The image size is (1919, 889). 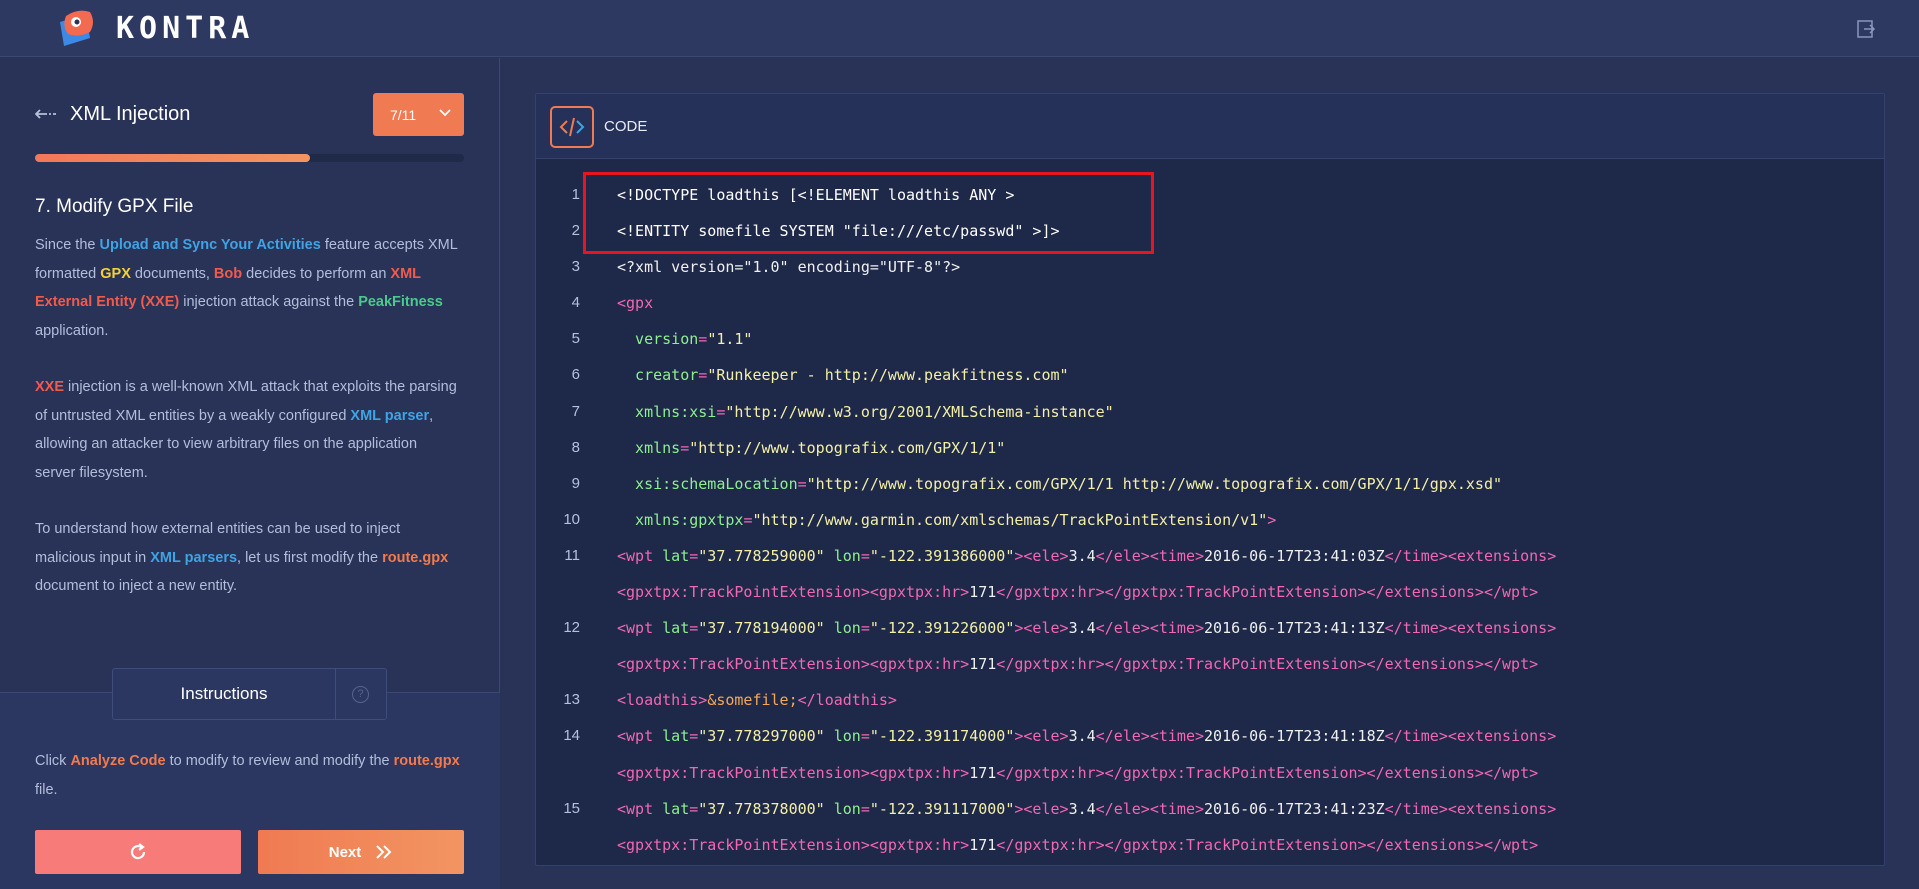 What do you see at coordinates (575, 194) in the screenshot?
I see `line-number: 1` at bounding box center [575, 194].